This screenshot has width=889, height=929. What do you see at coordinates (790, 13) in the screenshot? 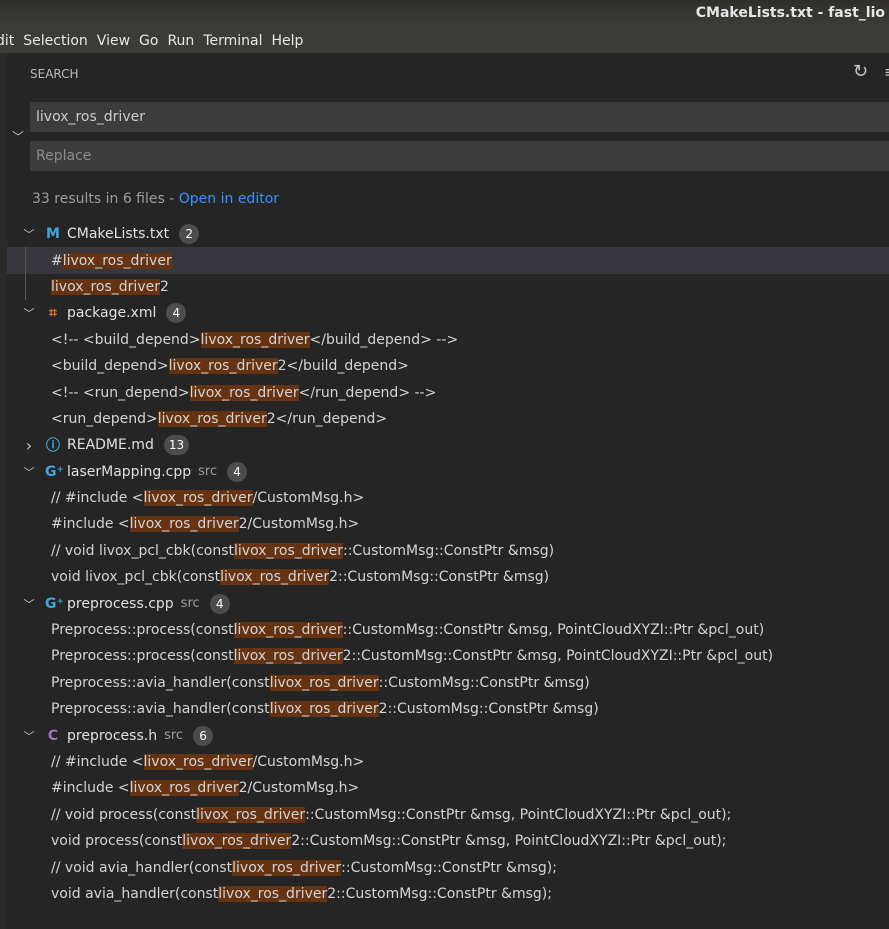
I see `window-title: CMakeLists.txt - fast_lio` at bounding box center [790, 13].